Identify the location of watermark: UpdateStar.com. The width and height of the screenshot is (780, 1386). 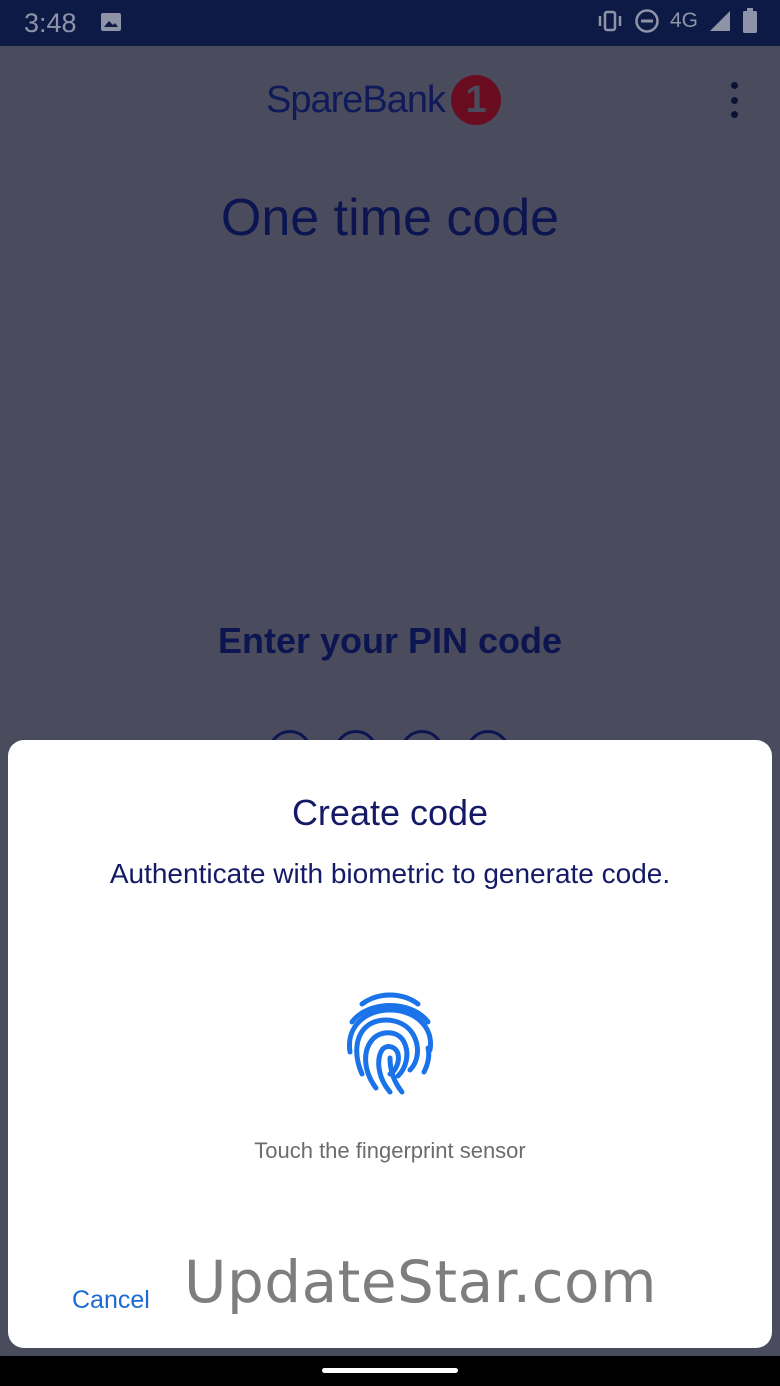
(420, 1282).